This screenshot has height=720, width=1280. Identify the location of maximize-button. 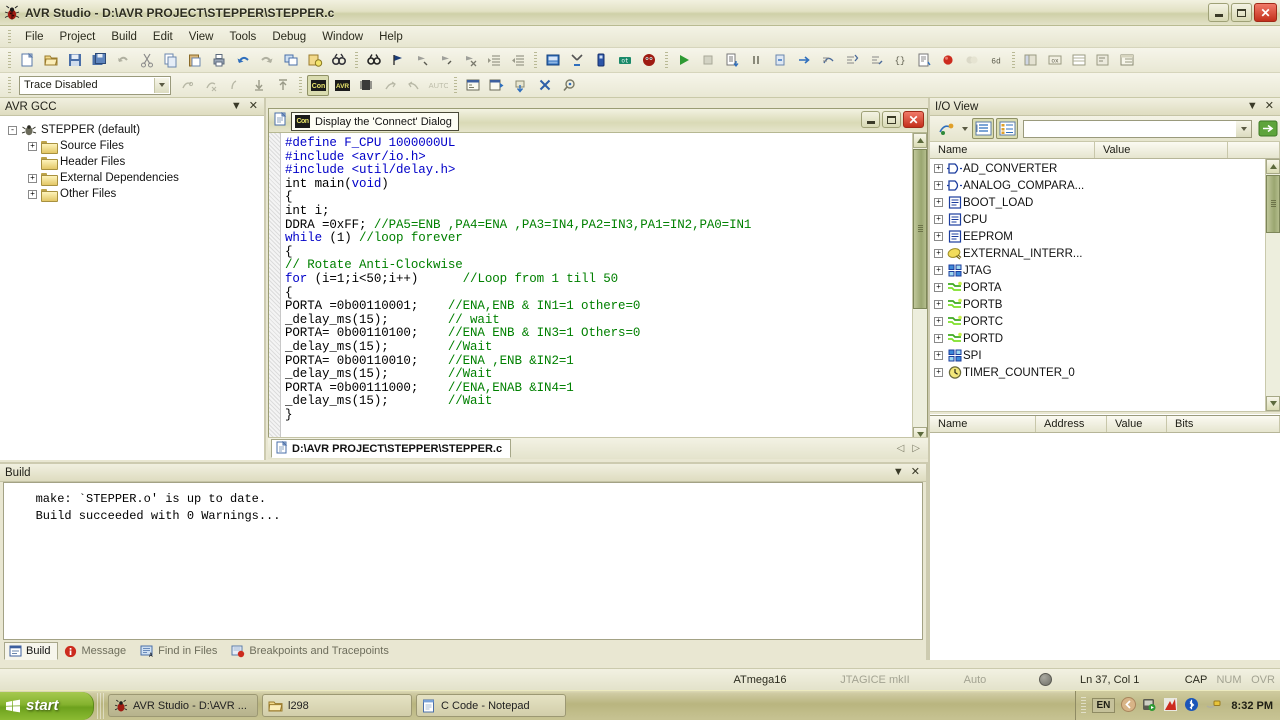
(1241, 12).